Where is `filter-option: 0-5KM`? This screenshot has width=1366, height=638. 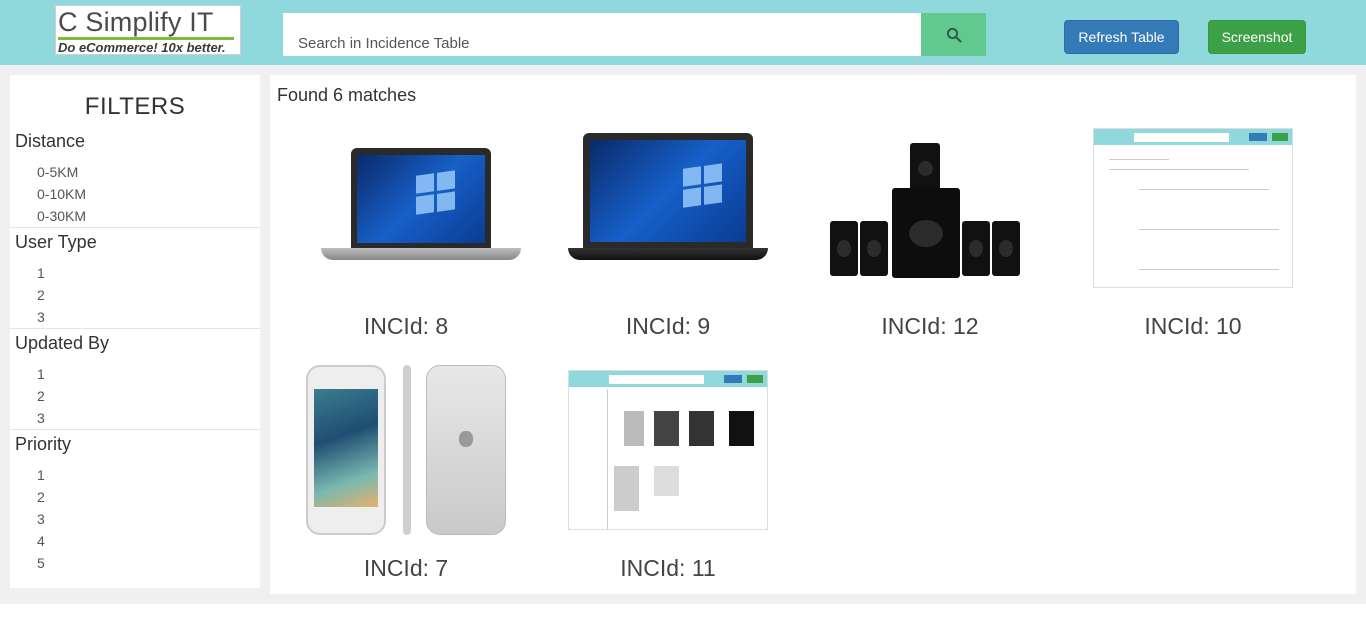
filter-option: 0-5KM is located at coordinates (148, 172).